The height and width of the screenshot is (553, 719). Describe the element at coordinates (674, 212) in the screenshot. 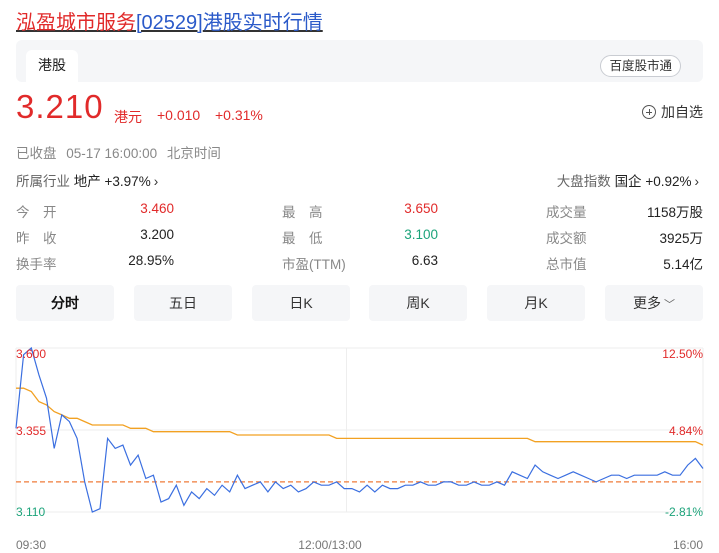

I see `stat-volume-value: 1158万股` at that location.